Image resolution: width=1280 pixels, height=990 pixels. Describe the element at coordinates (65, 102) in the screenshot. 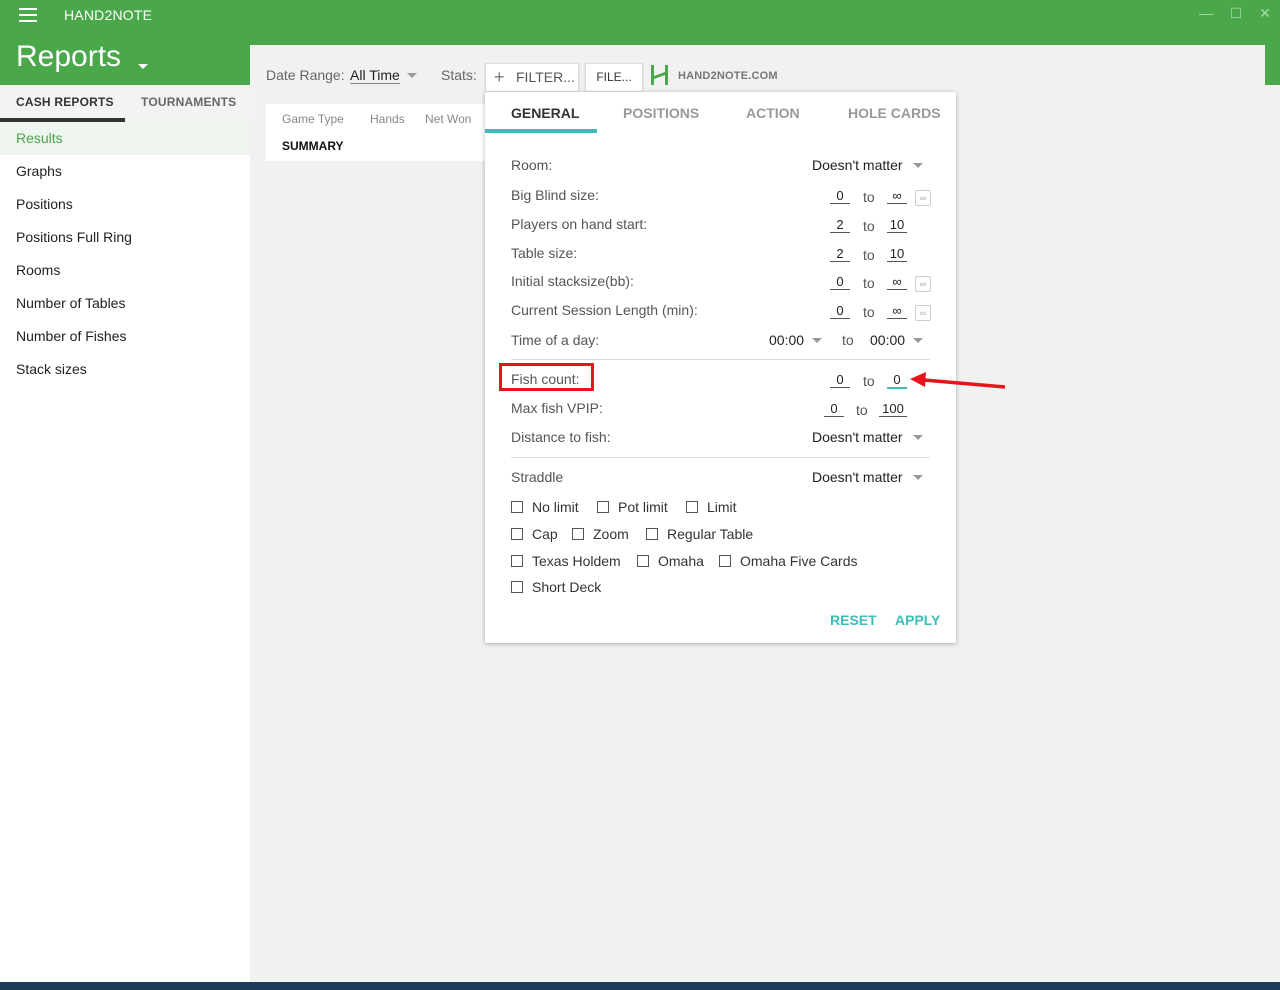

I see `tab-cash-reports: CASH REPORTS` at that location.